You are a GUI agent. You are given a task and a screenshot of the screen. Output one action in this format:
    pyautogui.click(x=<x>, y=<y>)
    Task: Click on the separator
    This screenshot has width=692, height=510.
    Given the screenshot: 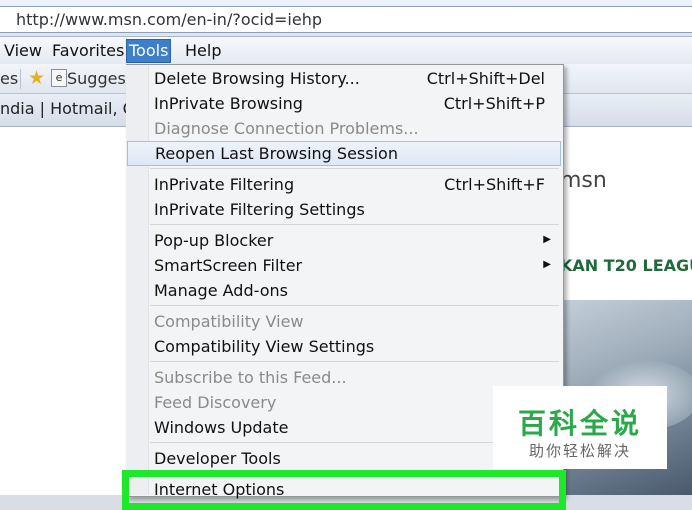 What is the action you would take?
    pyautogui.click(x=20, y=79)
    